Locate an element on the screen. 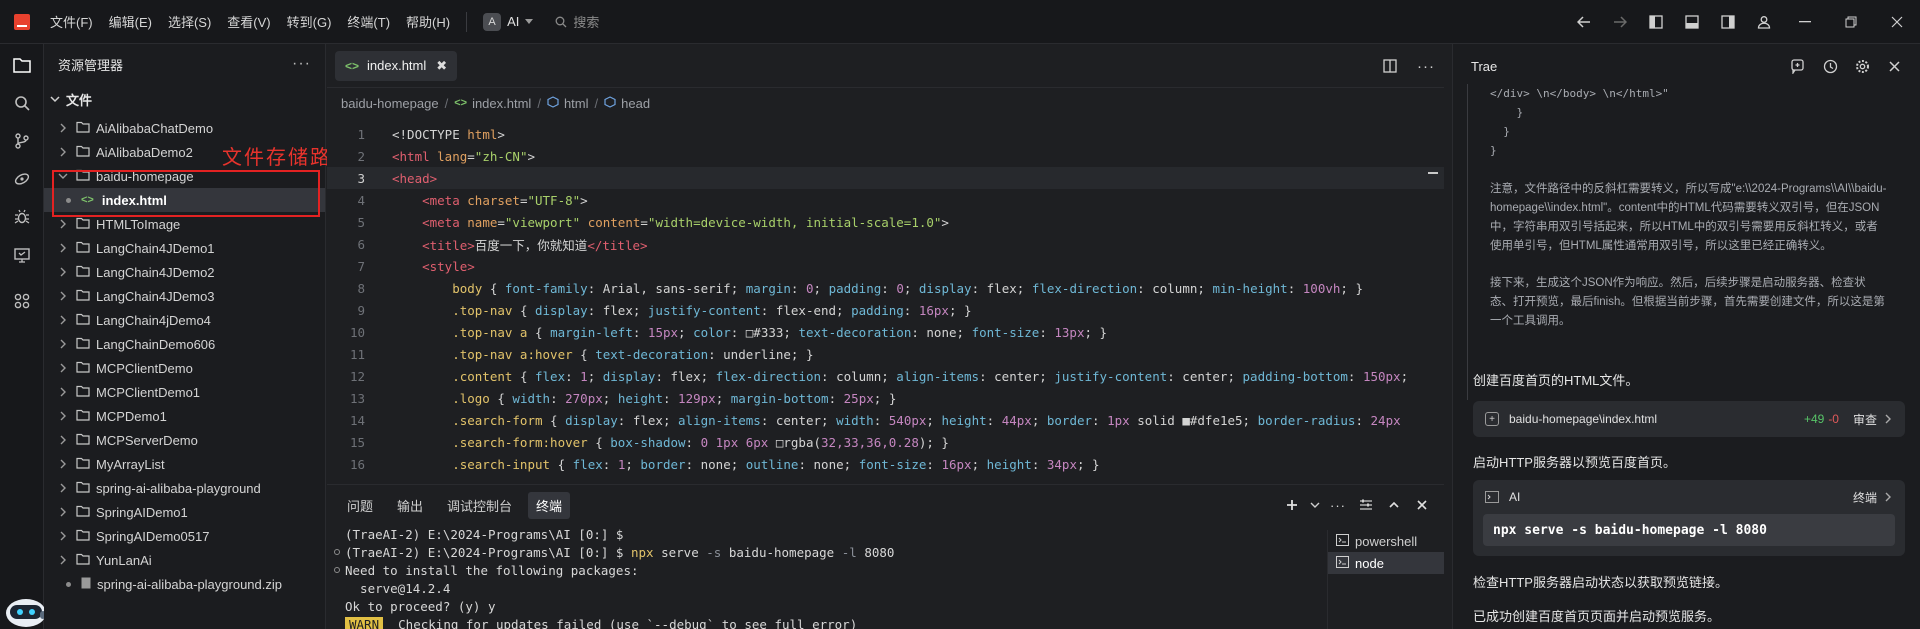 This screenshot has width=1920, height=629. toggle-panel-icon is located at coordinates (1692, 22).